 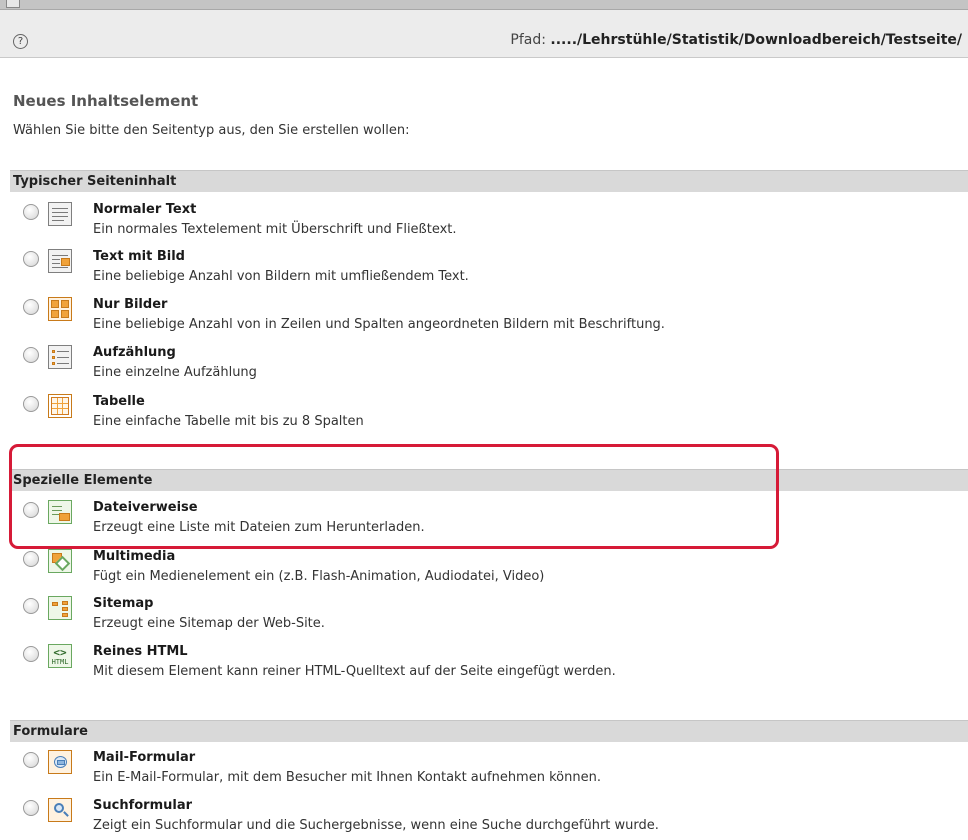 I want to click on images-icon, so click(x=60, y=309).